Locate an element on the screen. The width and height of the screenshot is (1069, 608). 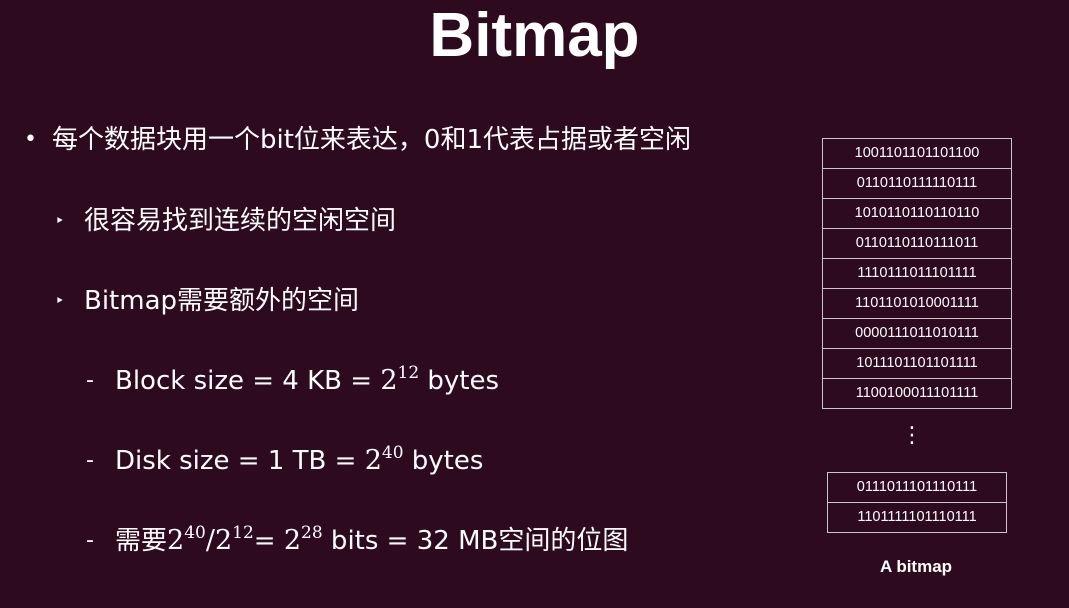
bullet-disk-size: Disk size = 1 TB = 240 bytes is located at coordinates (299, 461).